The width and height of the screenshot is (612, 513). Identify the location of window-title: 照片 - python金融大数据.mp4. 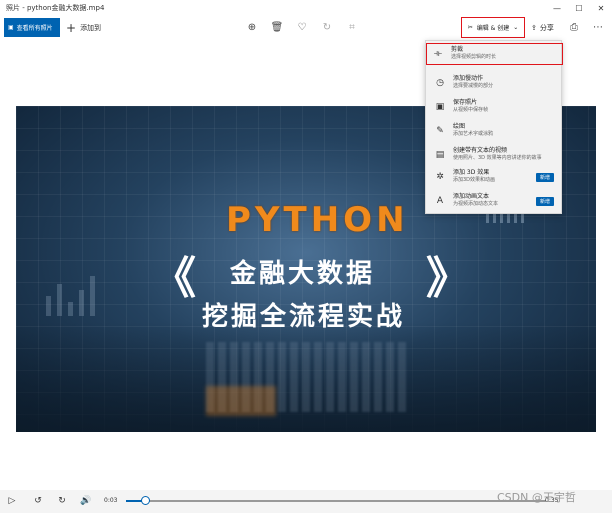
(55, 8).